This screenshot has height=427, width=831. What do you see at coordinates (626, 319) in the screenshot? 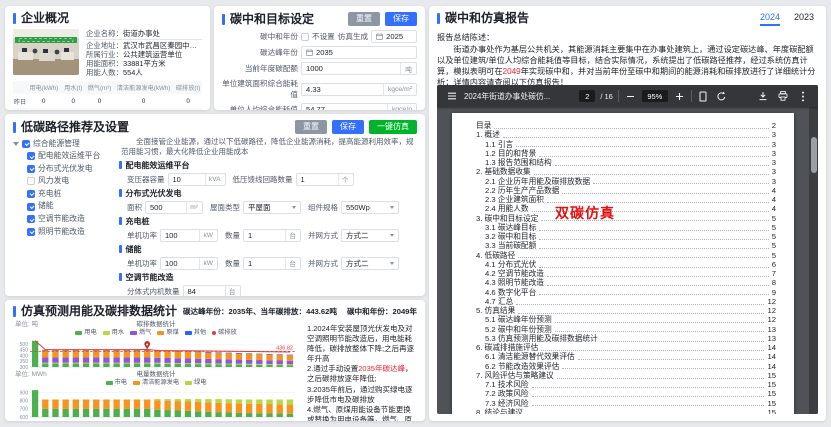
I see `toc-entry: 5.1 碳达峰年份预测 12` at bounding box center [626, 319].